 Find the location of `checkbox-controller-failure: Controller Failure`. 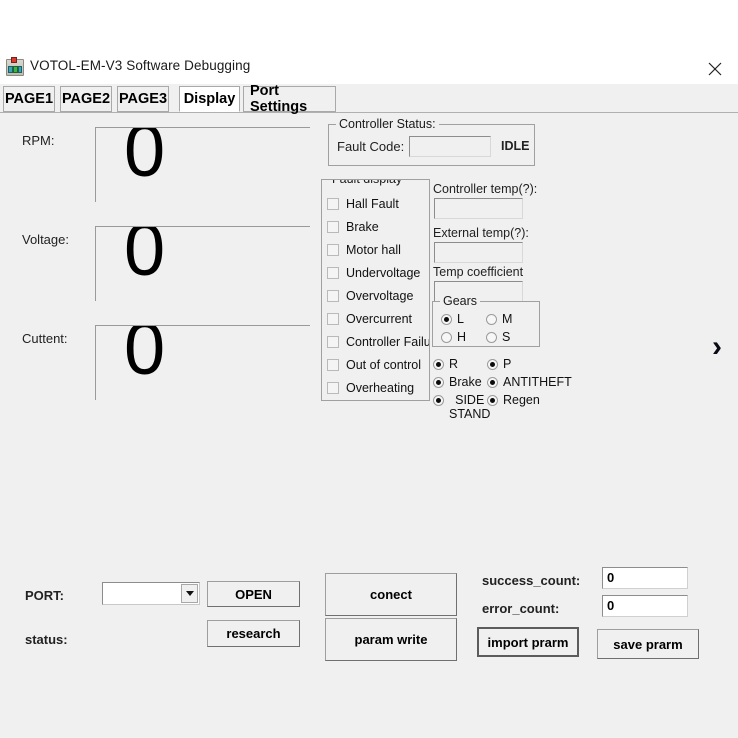

checkbox-controller-failure: Controller Failure is located at coordinates (378, 342).